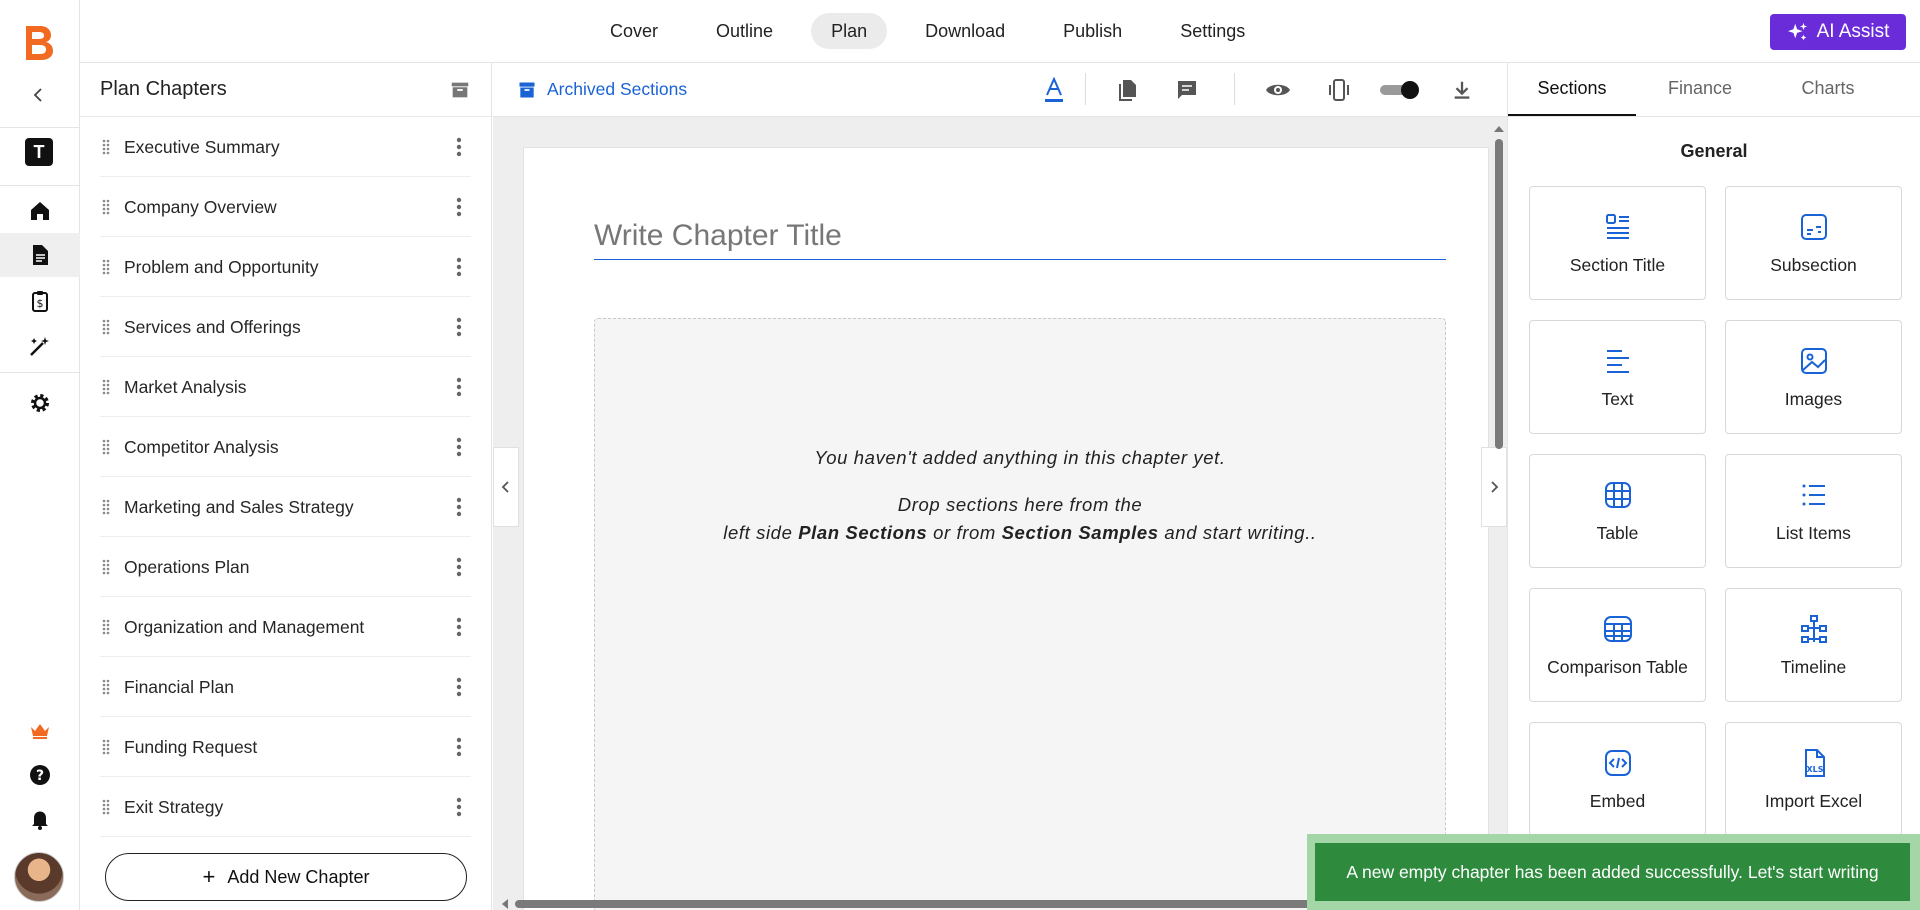 This screenshot has height=910, width=1920. Describe the element at coordinates (460, 90) in the screenshot. I see `archive-icon` at that location.